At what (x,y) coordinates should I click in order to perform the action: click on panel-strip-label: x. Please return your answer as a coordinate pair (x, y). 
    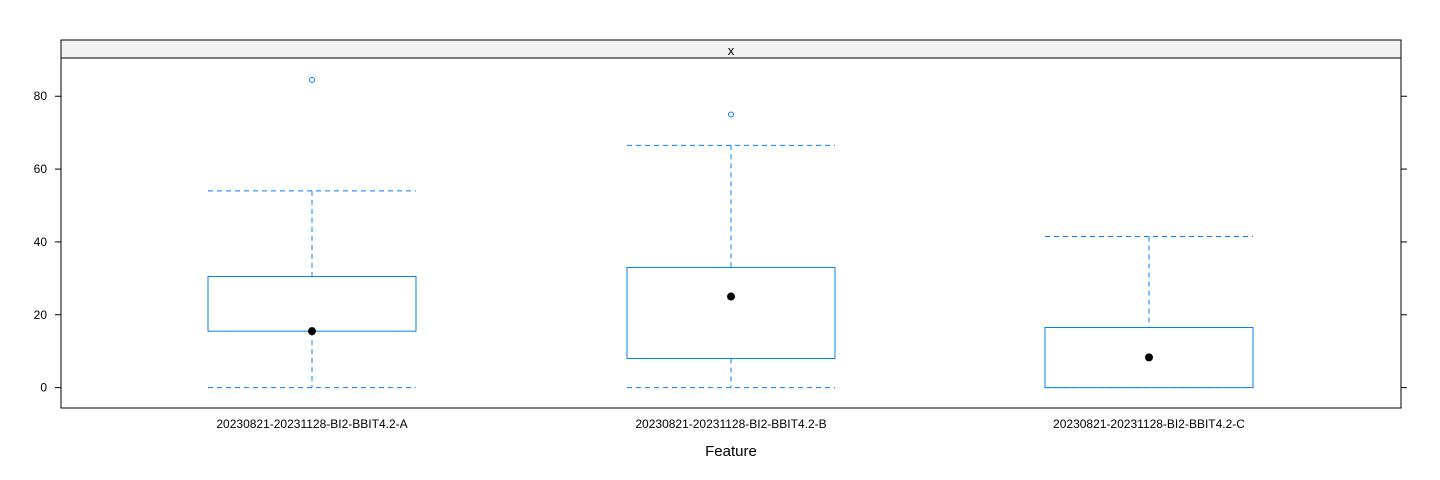
    Looking at the image, I should click on (731, 50).